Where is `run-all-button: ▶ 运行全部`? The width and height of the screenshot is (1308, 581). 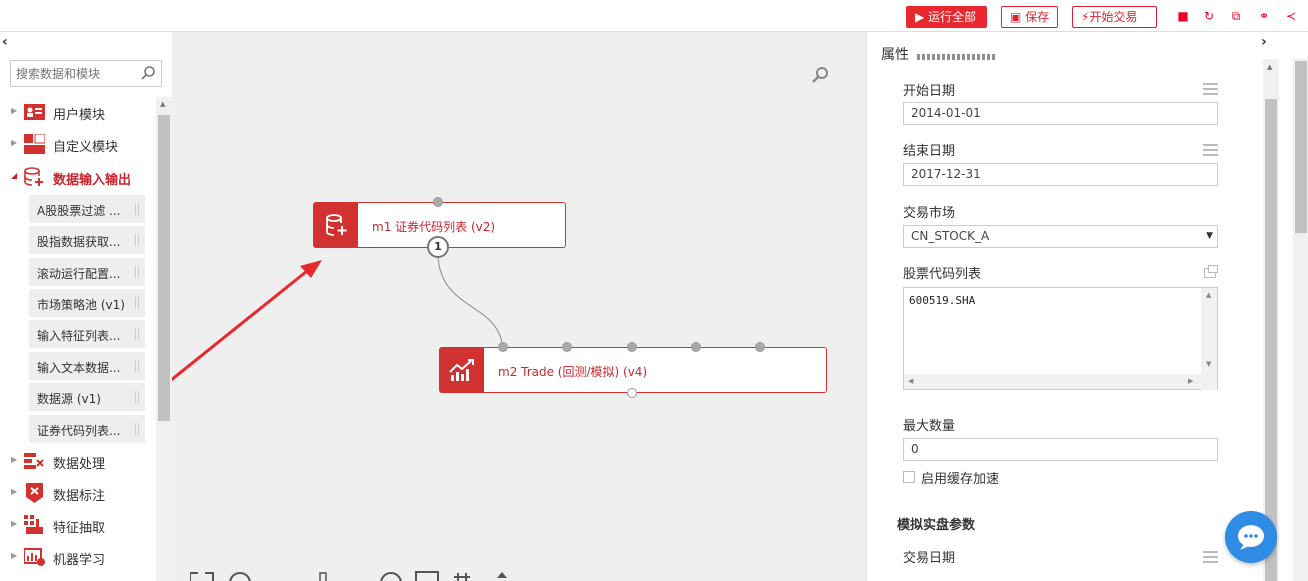 run-all-button: ▶ 运行全部 is located at coordinates (946, 17).